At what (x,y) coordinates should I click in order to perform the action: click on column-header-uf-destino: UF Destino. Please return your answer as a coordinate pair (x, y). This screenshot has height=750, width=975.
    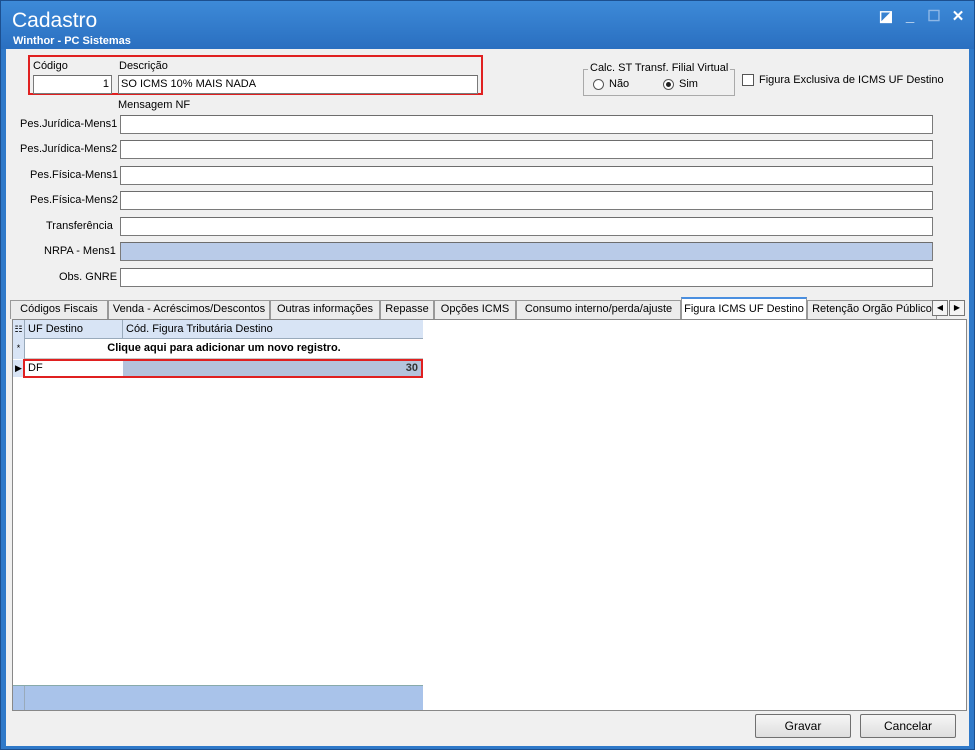
    Looking at the image, I should click on (74, 329).